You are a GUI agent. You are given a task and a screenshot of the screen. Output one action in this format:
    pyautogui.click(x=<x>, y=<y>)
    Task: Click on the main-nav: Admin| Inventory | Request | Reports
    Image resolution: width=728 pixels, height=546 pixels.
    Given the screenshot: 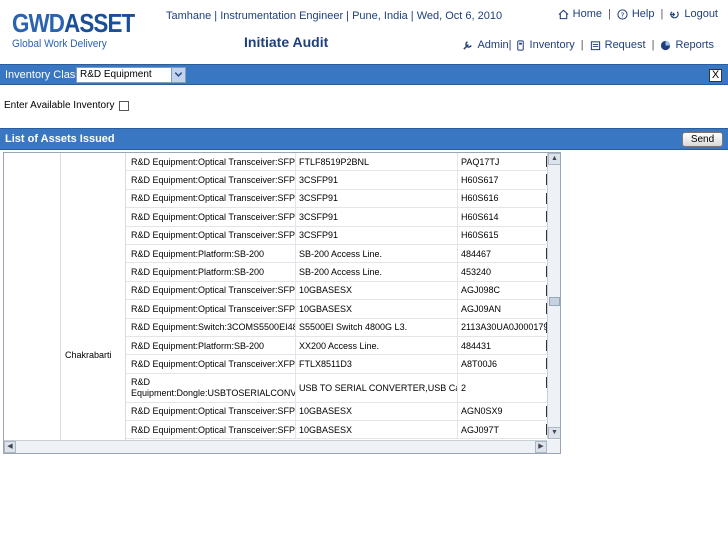 What is the action you would take?
    pyautogui.click(x=588, y=45)
    